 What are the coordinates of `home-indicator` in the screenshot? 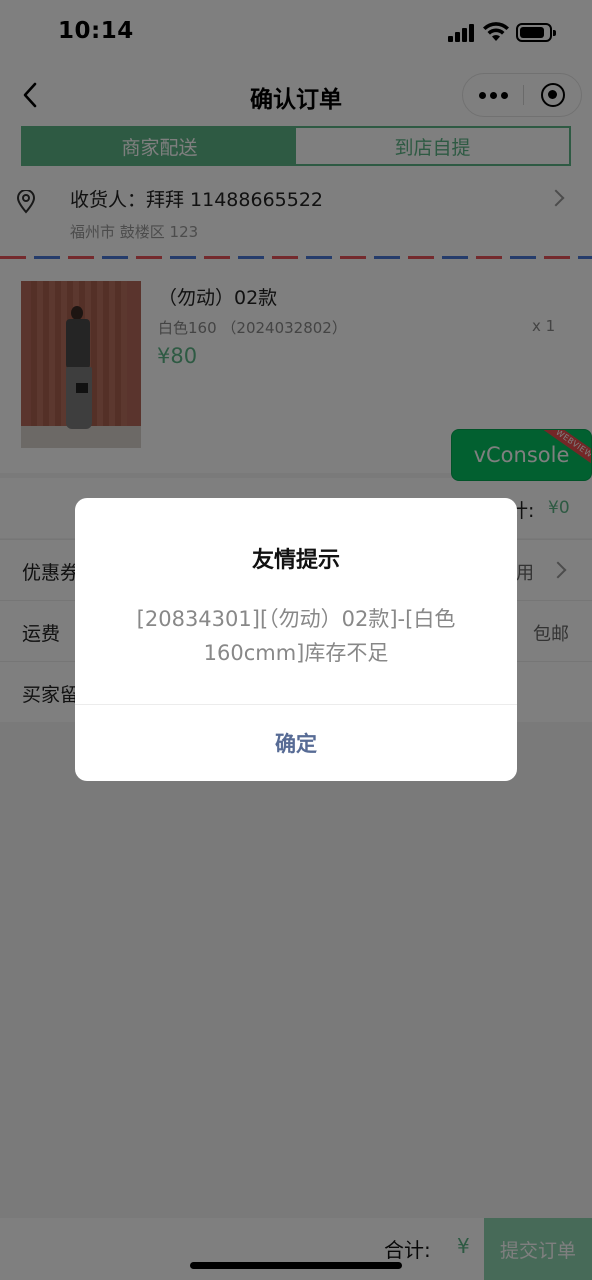 It's located at (296, 1265).